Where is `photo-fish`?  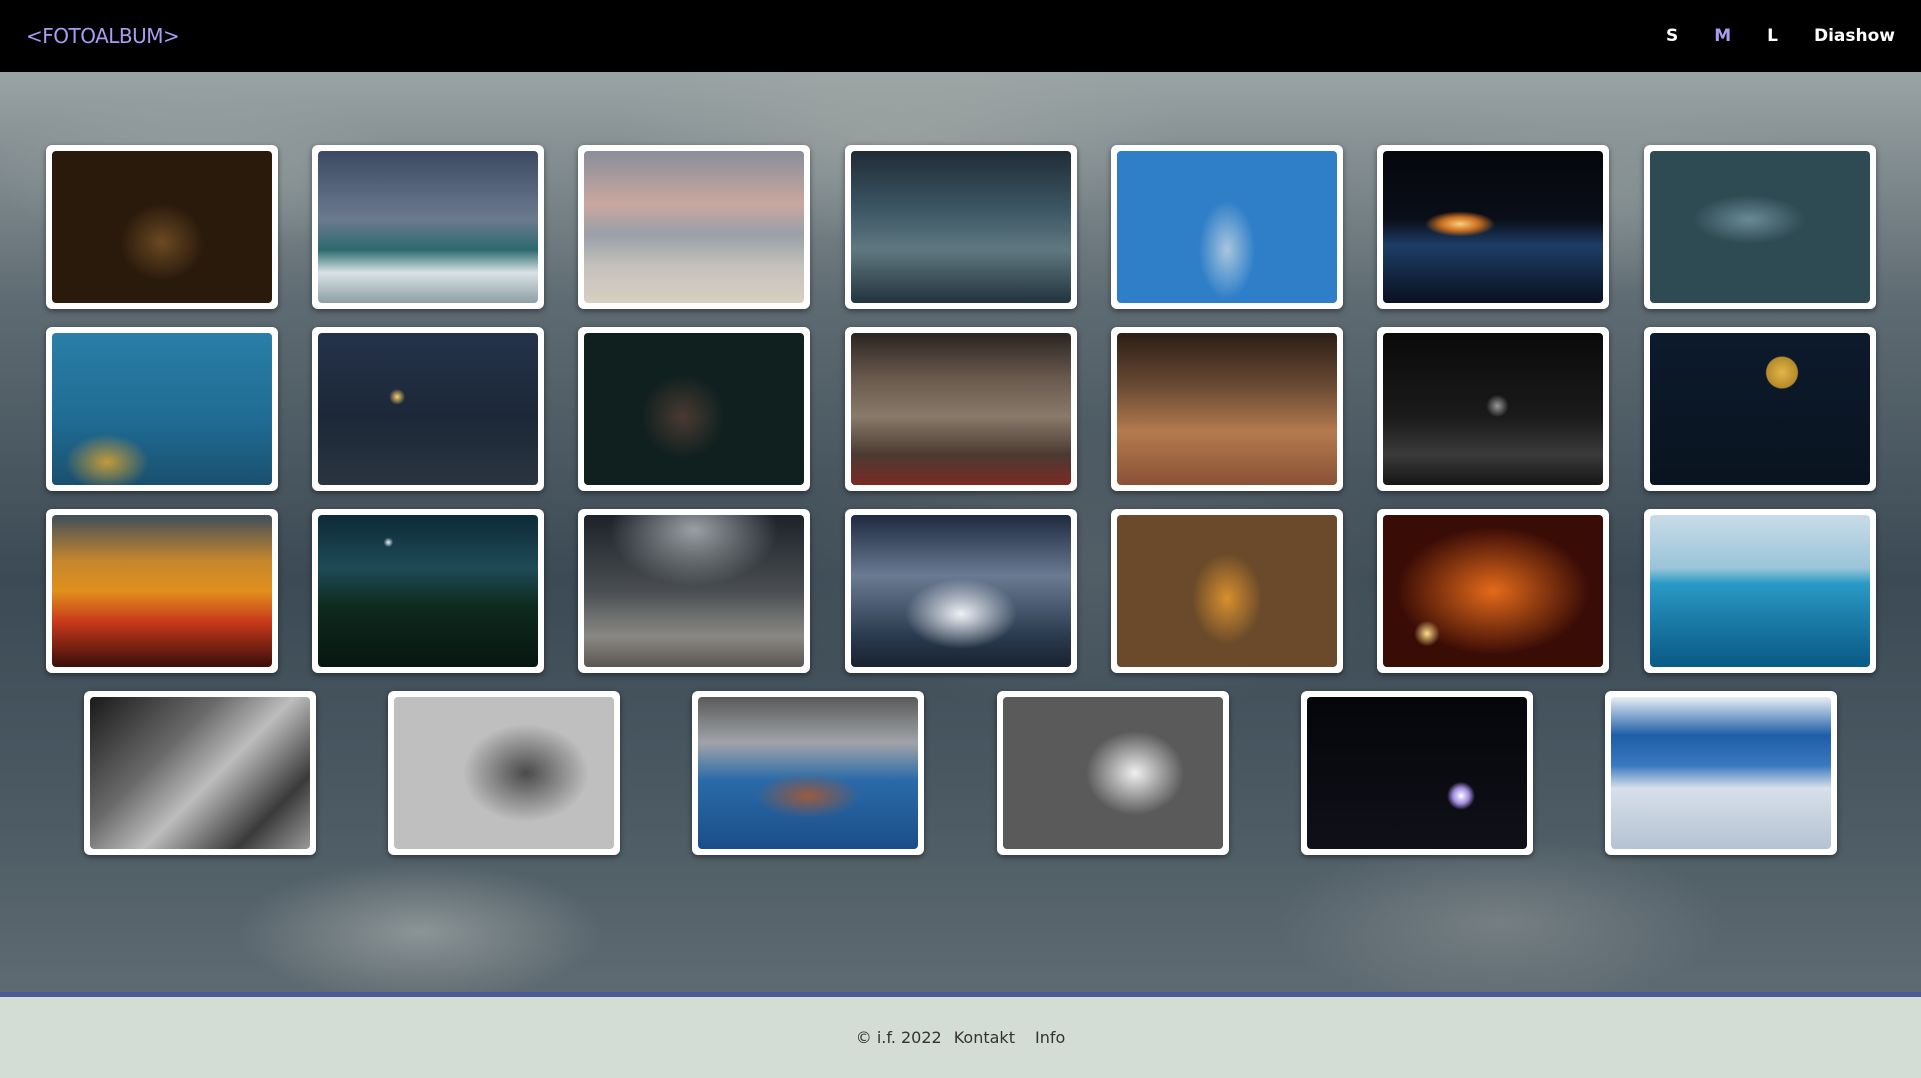
photo-fish is located at coordinates (1760, 227).